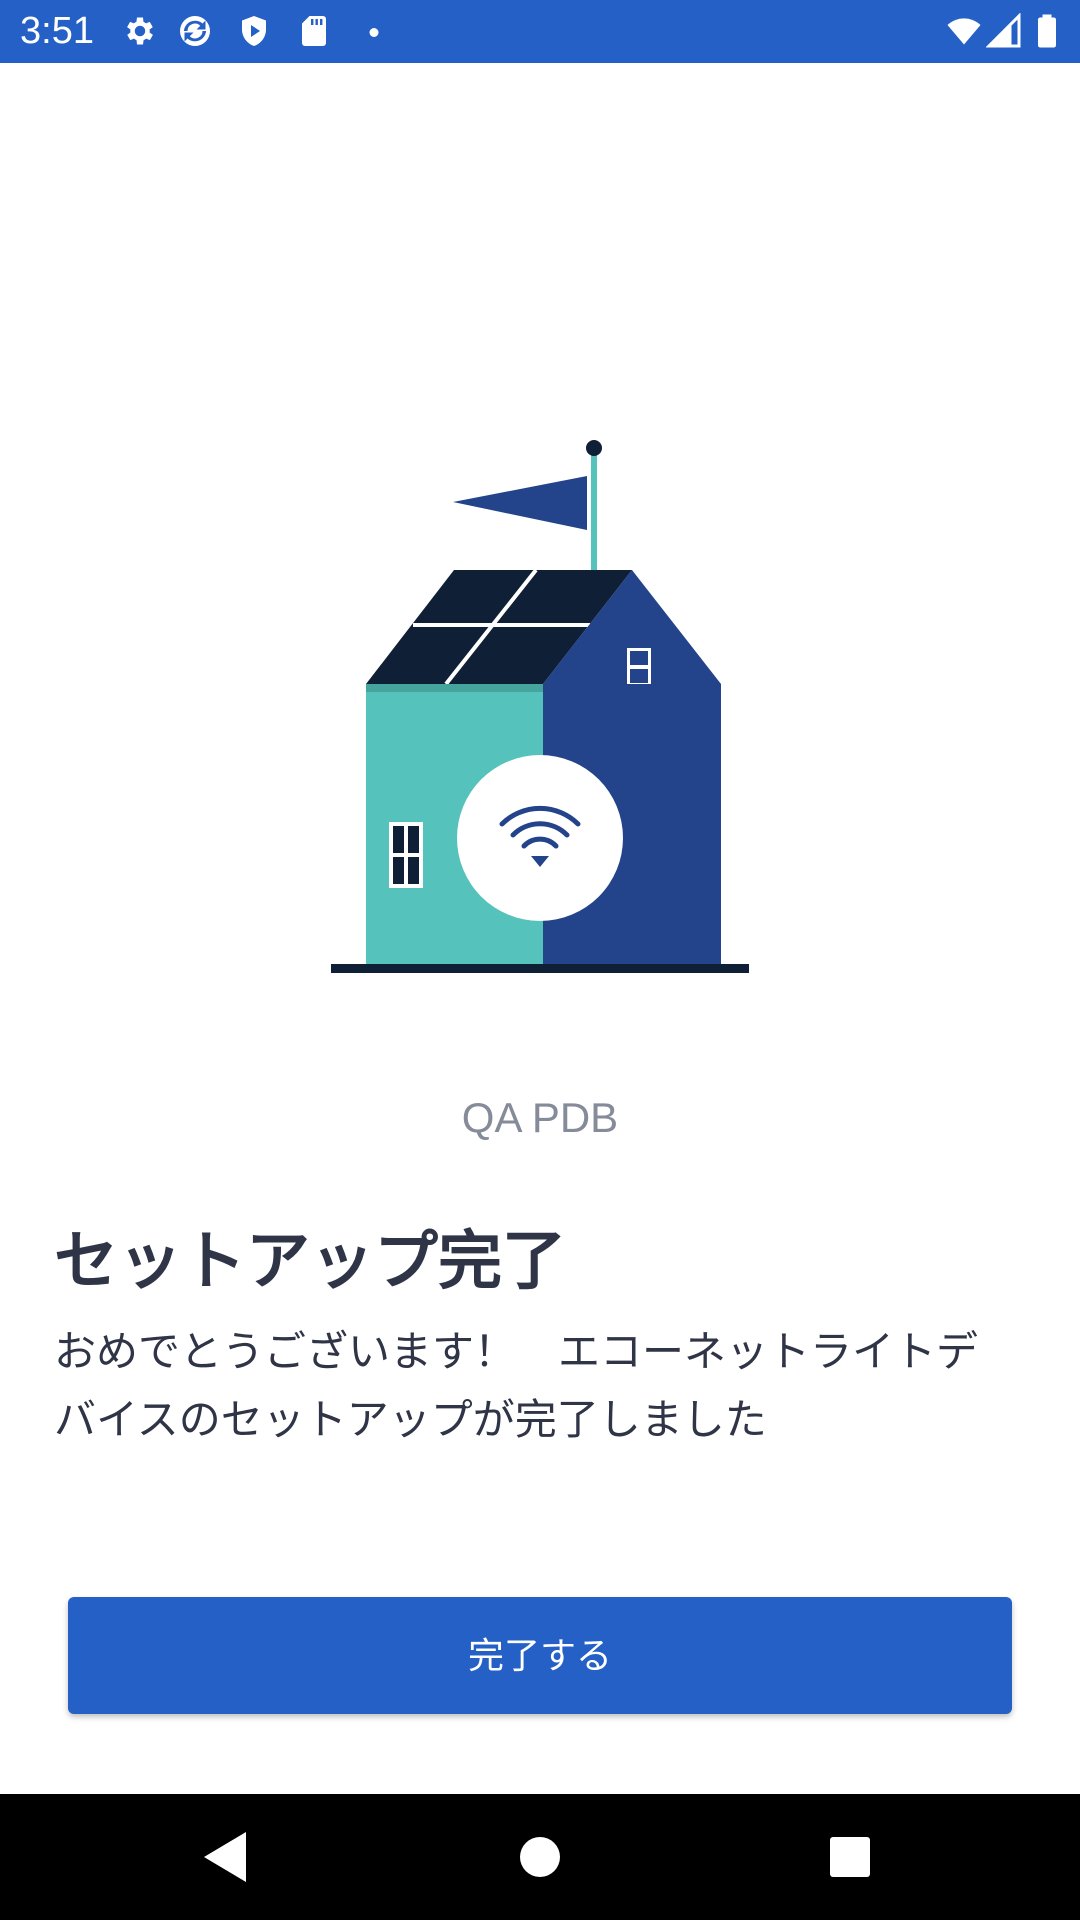 This screenshot has width=1080, height=1920. Describe the element at coordinates (314, 31) in the screenshot. I see `sd-card-icon` at that location.